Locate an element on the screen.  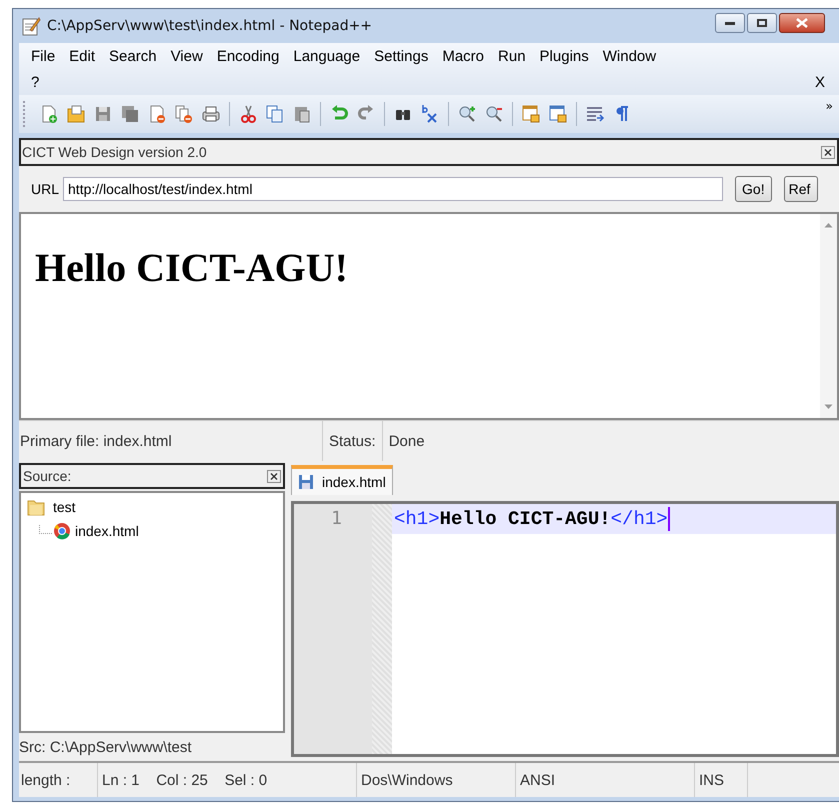
menu-item: Window is located at coordinates (630, 56).